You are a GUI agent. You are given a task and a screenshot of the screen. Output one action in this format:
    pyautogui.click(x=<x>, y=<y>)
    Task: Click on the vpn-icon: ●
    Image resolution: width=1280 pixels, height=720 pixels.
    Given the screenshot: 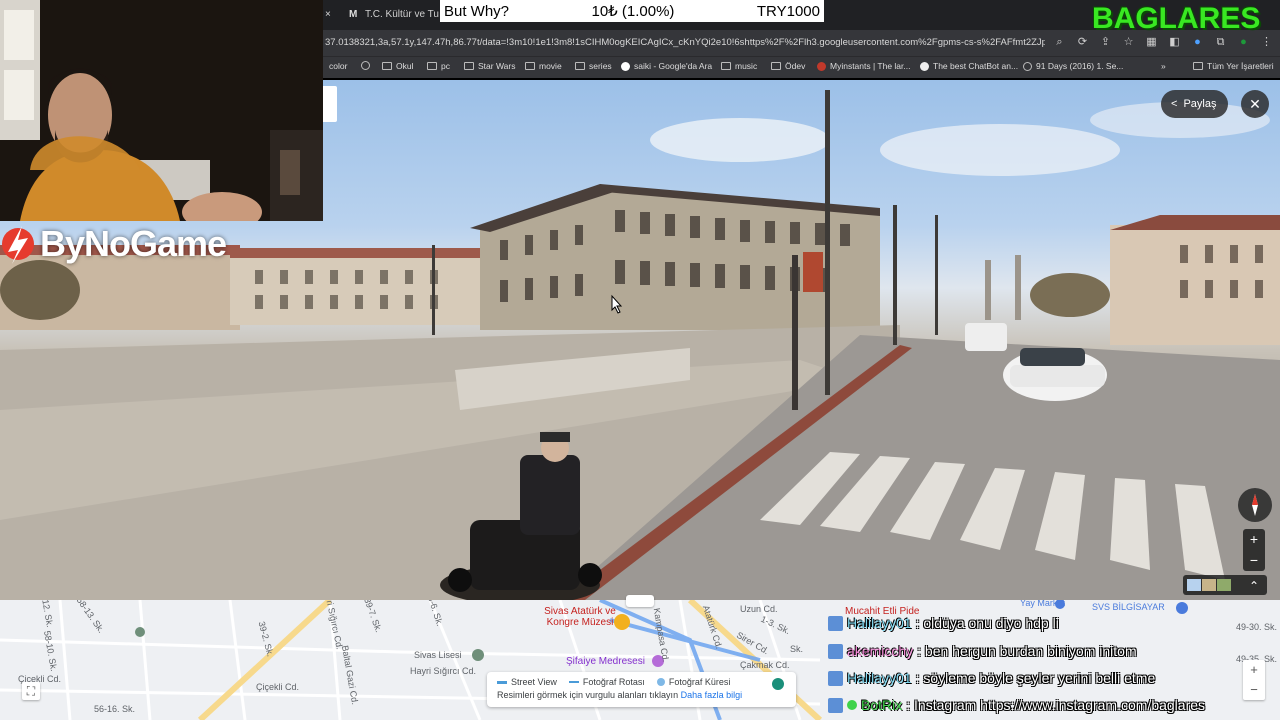 What is the action you would take?
    pyautogui.click(x=1197, y=42)
    